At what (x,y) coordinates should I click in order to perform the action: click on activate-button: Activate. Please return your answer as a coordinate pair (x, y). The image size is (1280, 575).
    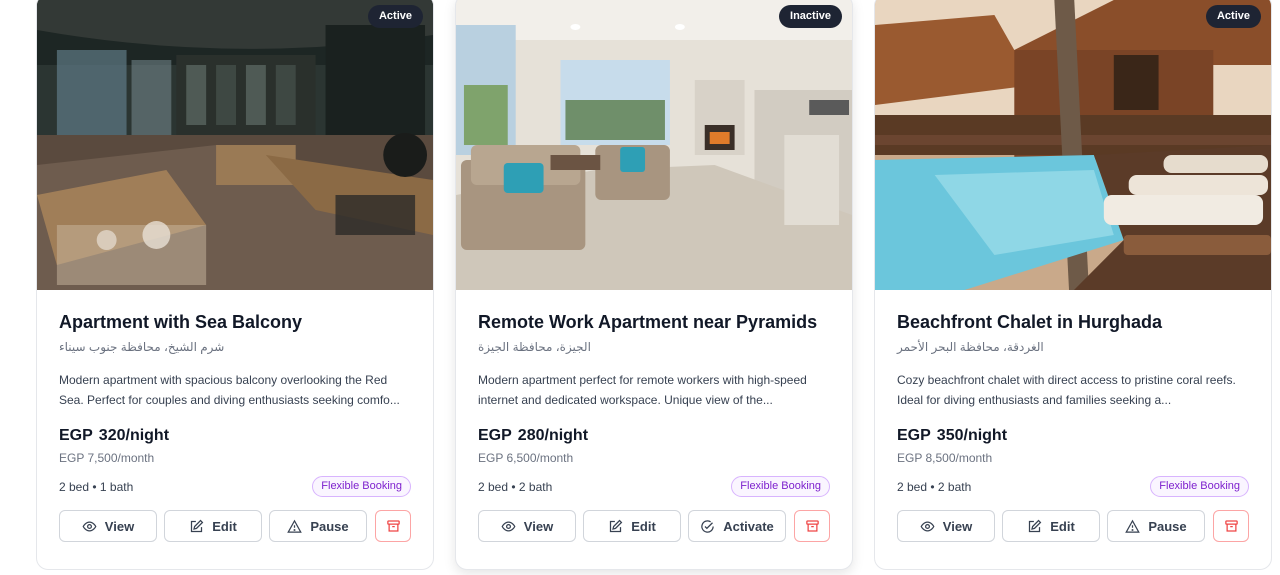
    Looking at the image, I should click on (737, 526).